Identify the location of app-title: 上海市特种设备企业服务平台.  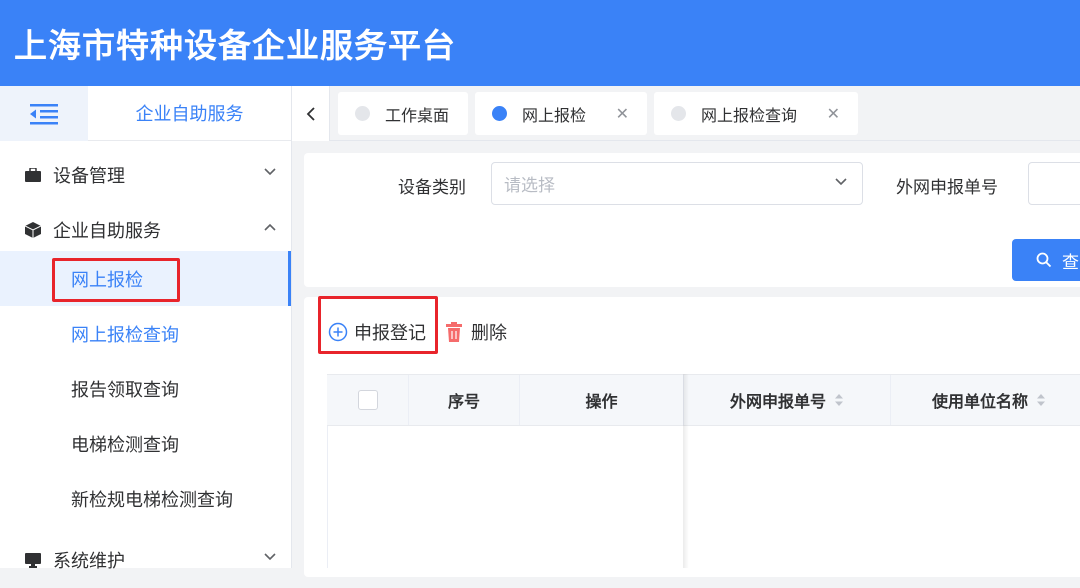
(235, 45).